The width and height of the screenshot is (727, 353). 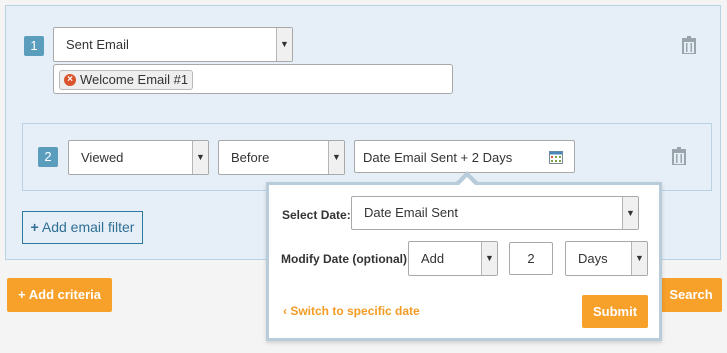 What do you see at coordinates (316, 215) in the screenshot?
I see `select-date-label: Select Date:` at bounding box center [316, 215].